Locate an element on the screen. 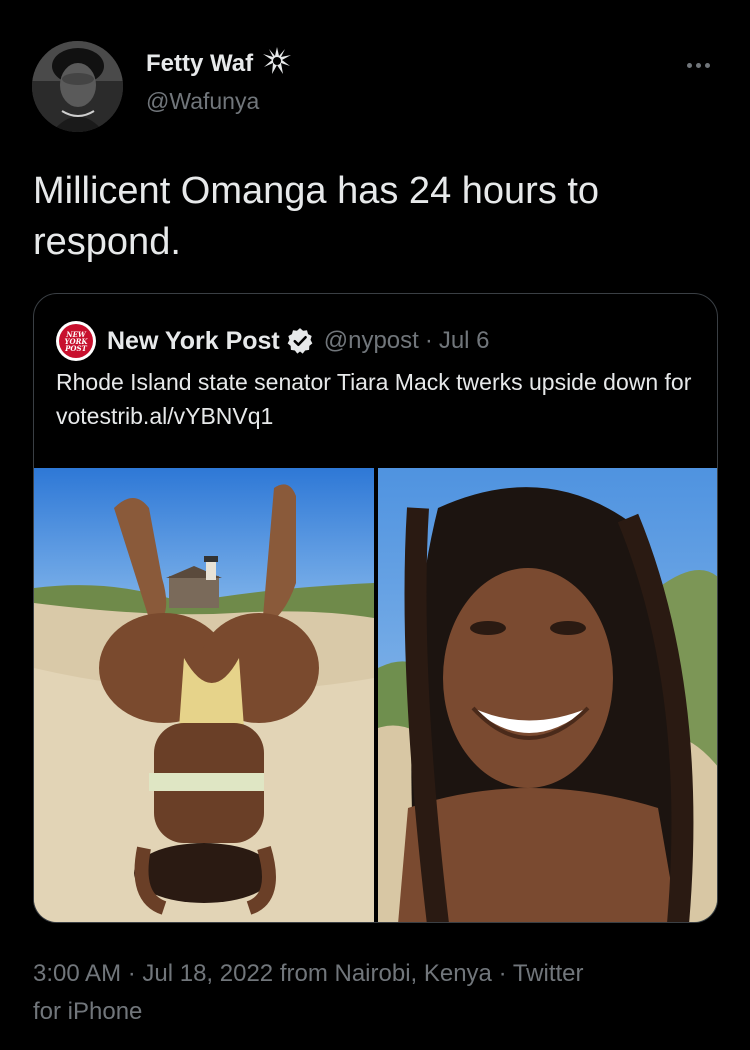 Image resolution: width=750 pixels, height=1050 pixels. nypost-logo-text: NEW YORK POST is located at coordinates (76, 341).